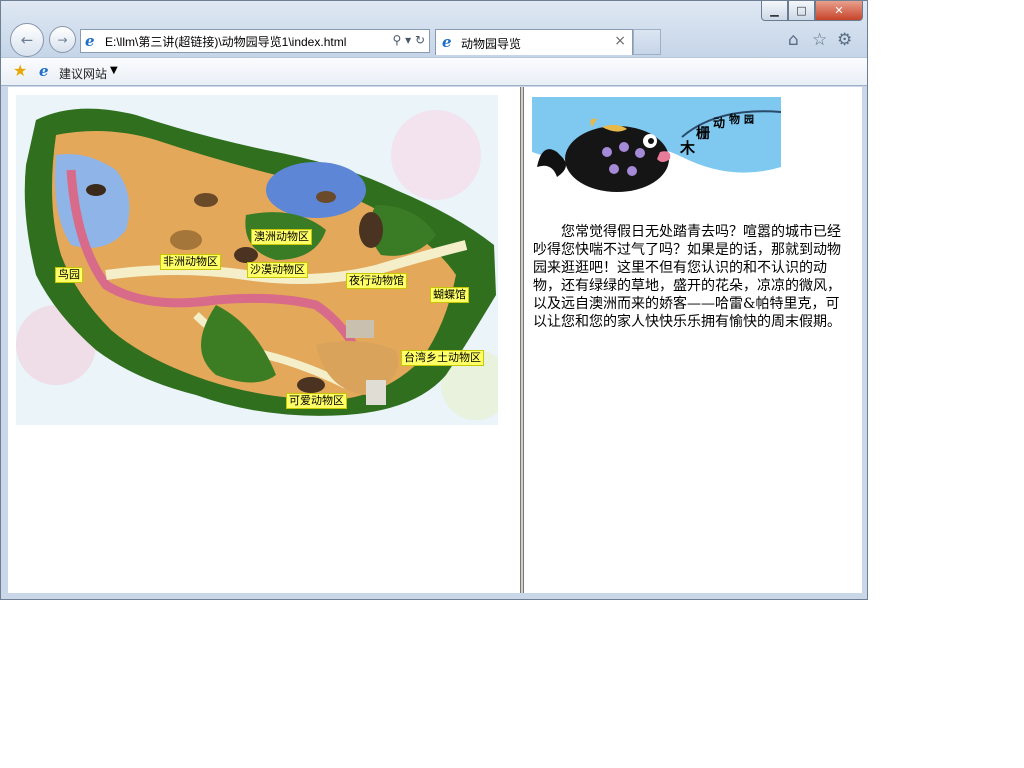 This screenshot has width=1024, height=768. What do you see at coordinates (801, 11) in the screenshot?
I see `maximize-button: □` at bounding box center [801, 11].